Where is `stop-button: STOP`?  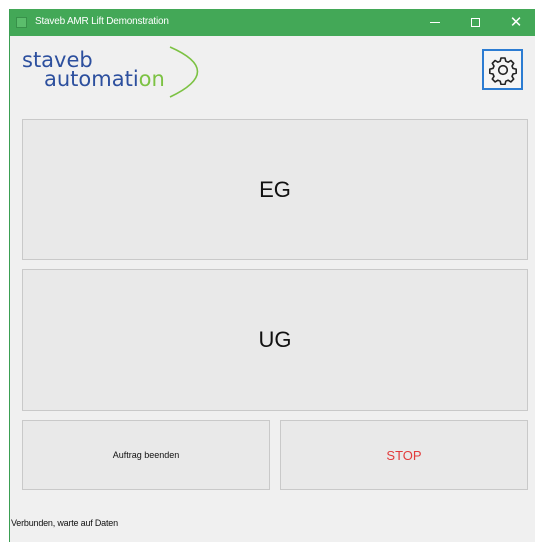
stop-button: STOP is located at coordinates (404, 455).